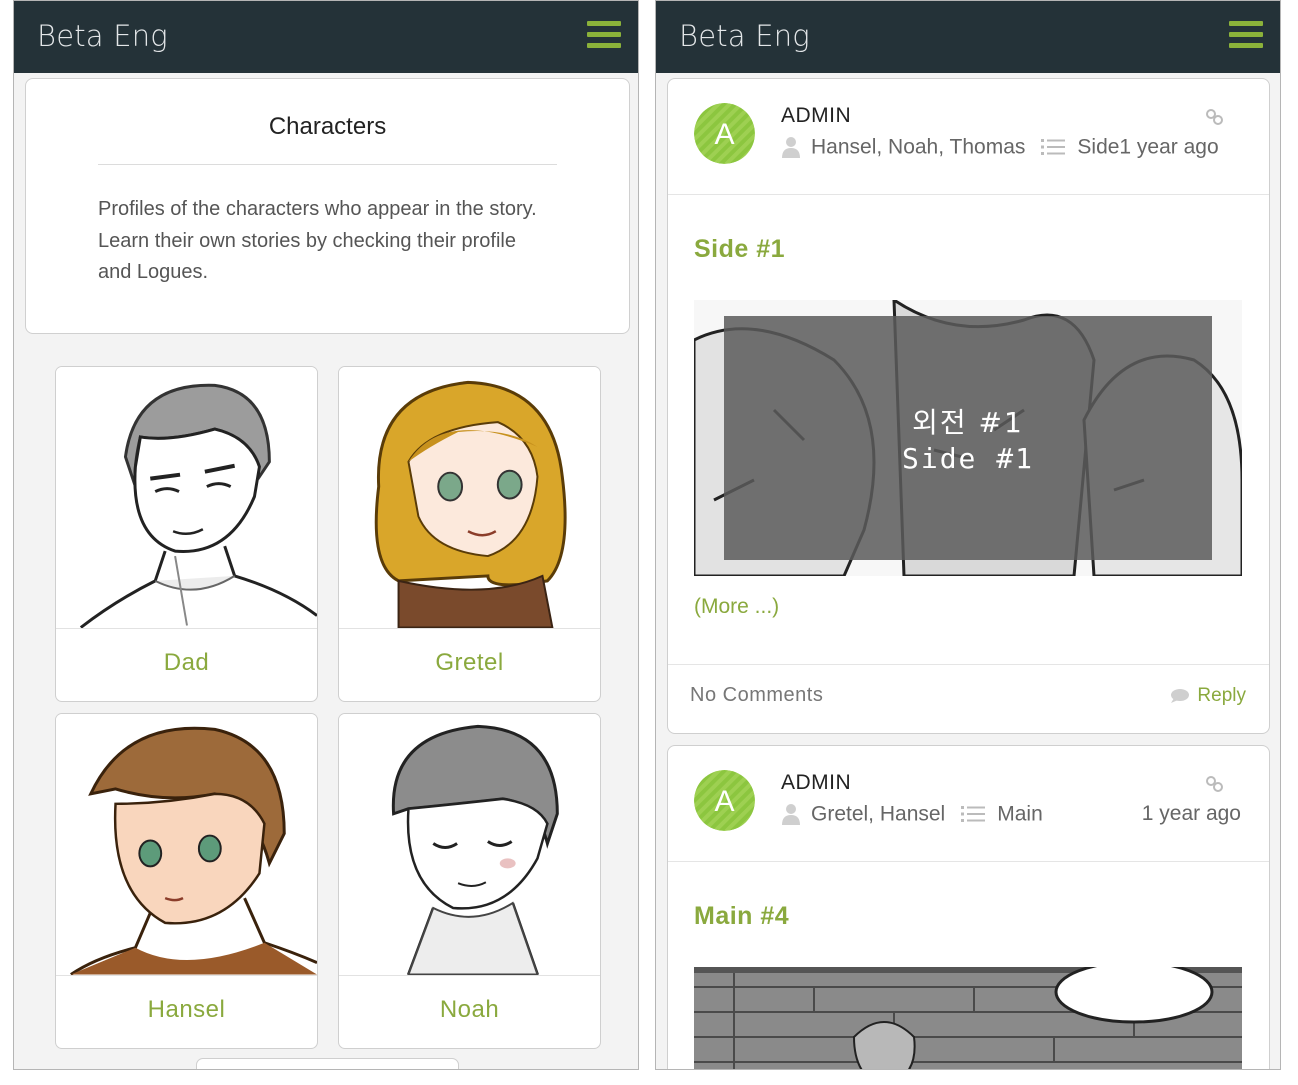 The width and height of the screenshot is (1298, 1085). I want to click on post-meta: Hansel, Noah, Thomas Side1 year ago, so click(1000, 149).